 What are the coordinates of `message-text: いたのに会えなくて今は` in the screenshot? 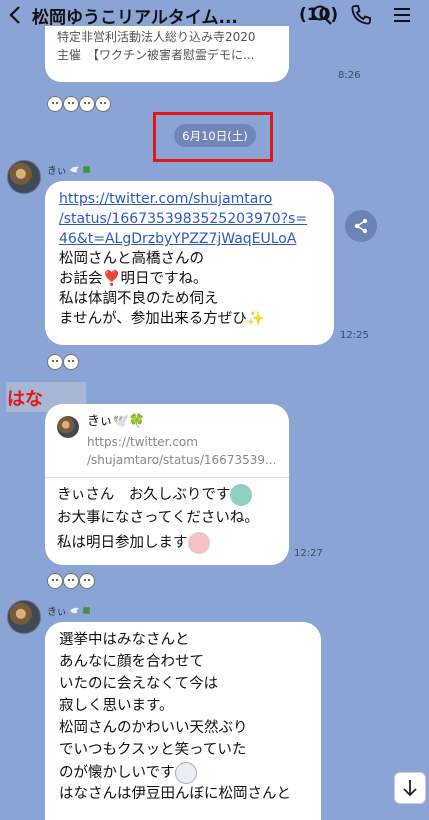 It's located at (139, 684).